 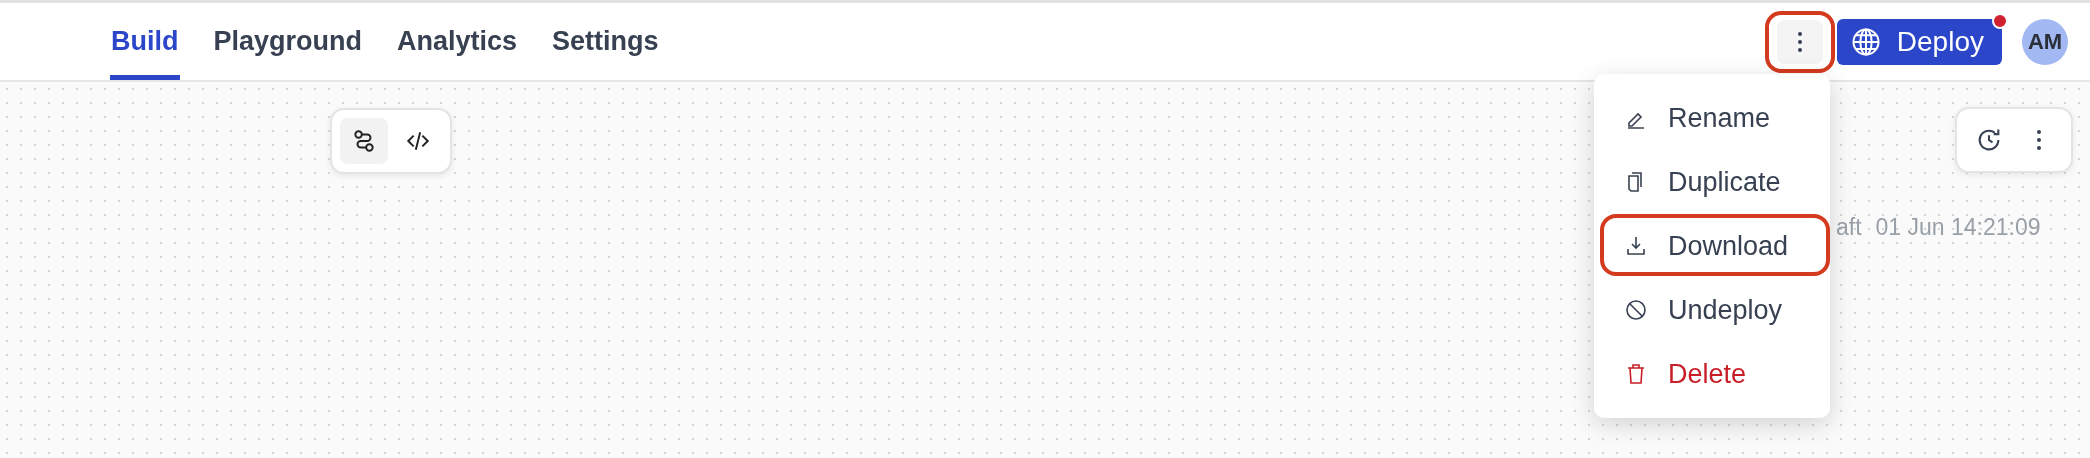 I want to click on nav-tab: Analytics, so click(x=457, y=41).